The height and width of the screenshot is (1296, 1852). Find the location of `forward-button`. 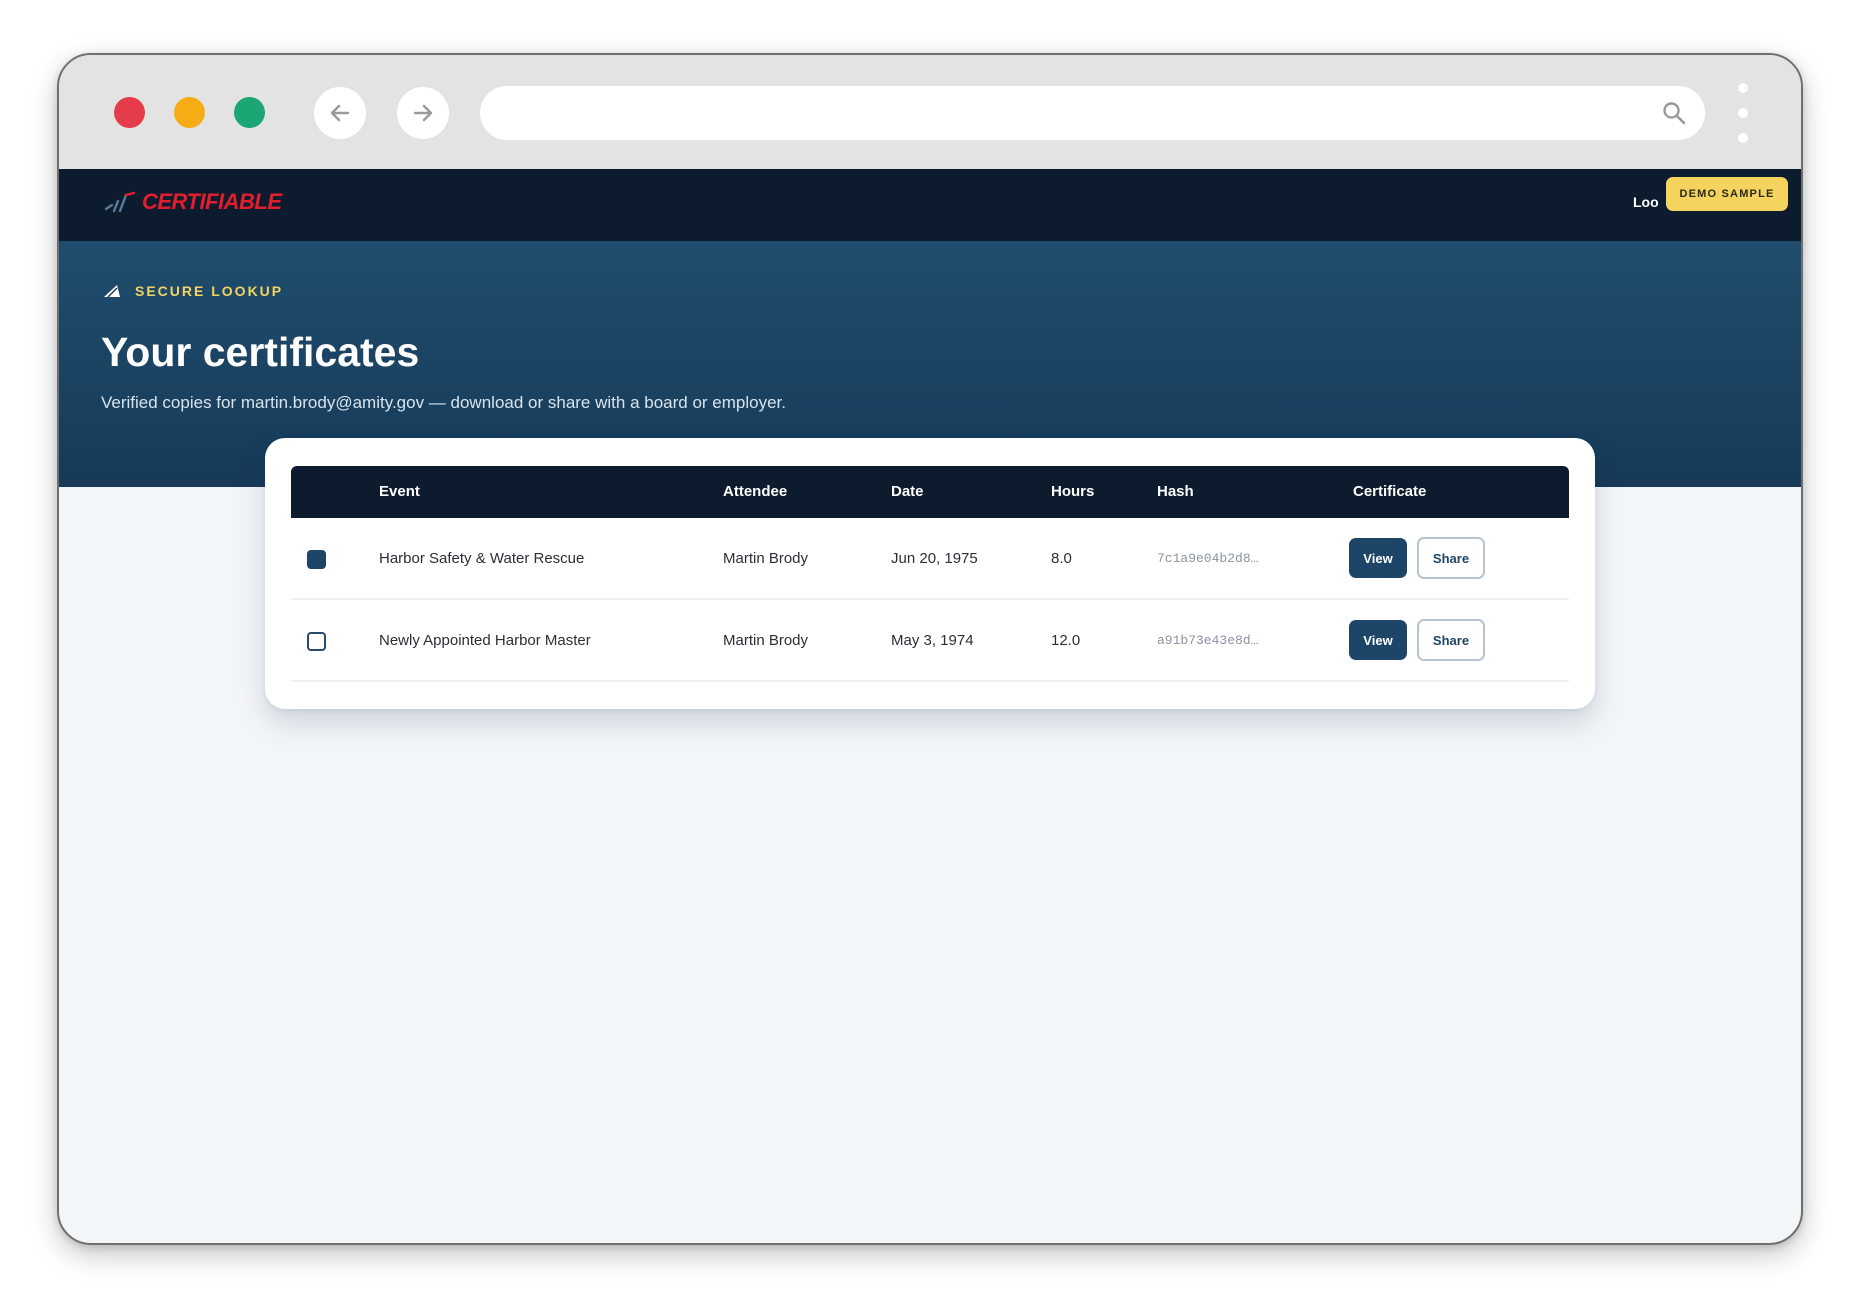

forward-button is located at coordinates (423, 113).